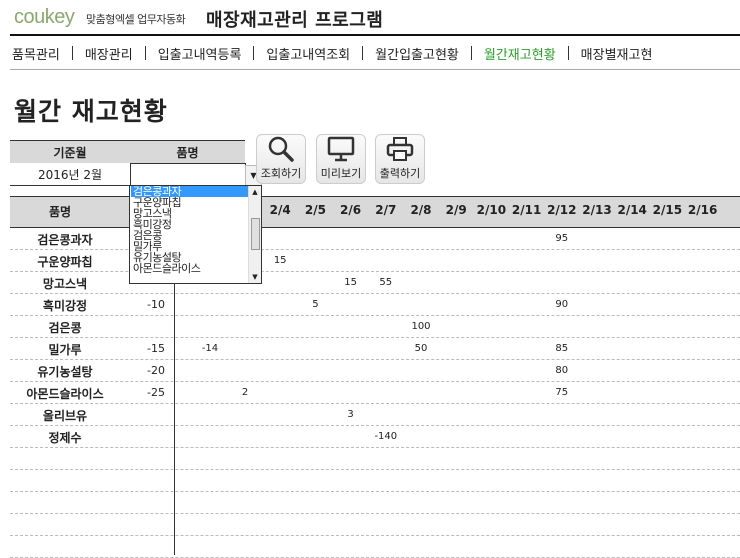 The image size is (740, 558). Describe the element at coordinates (200, 53) in the screenshot. I see `menu-item: 입출고내역등록` at that location.